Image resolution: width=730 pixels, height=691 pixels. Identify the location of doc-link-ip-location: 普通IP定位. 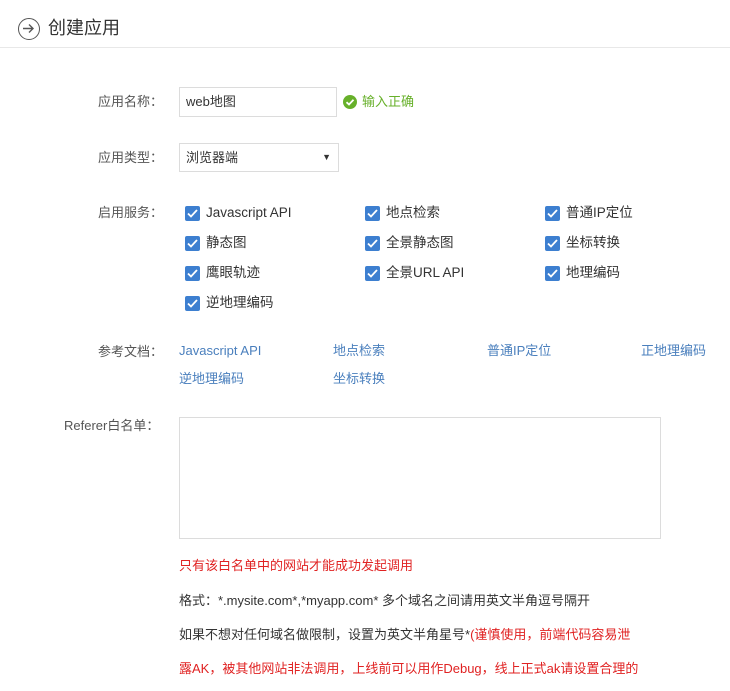
(519, 351).